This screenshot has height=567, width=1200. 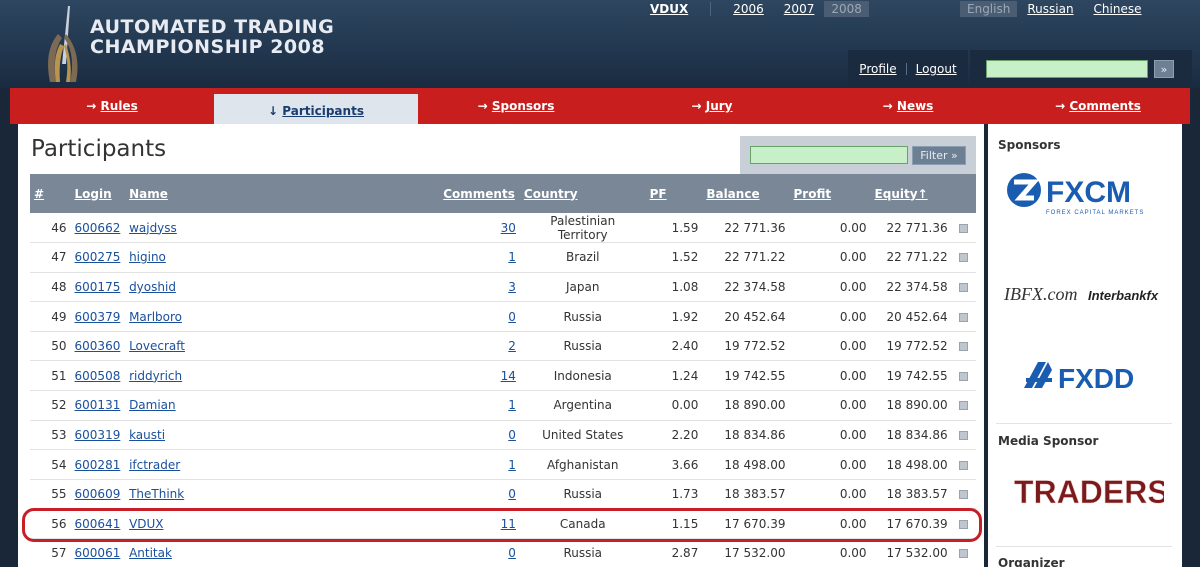 I want to click on traders-logo: TRADERS´, so click(x=1089, y=490).